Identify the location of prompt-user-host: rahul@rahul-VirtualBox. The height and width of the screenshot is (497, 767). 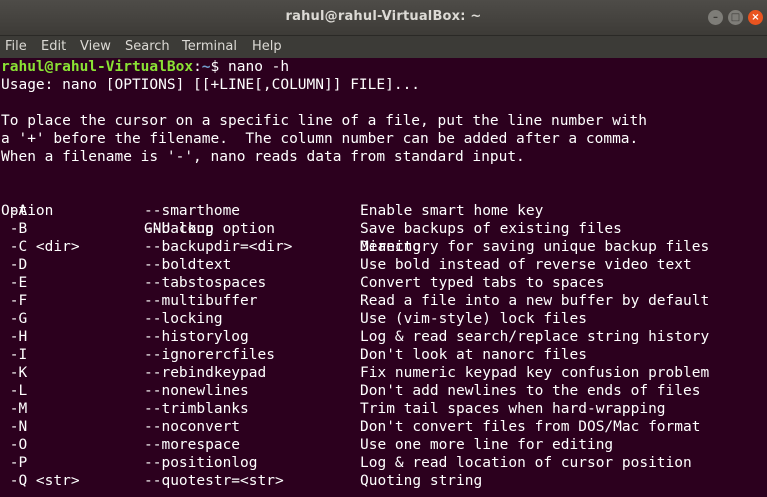
(97, 67).